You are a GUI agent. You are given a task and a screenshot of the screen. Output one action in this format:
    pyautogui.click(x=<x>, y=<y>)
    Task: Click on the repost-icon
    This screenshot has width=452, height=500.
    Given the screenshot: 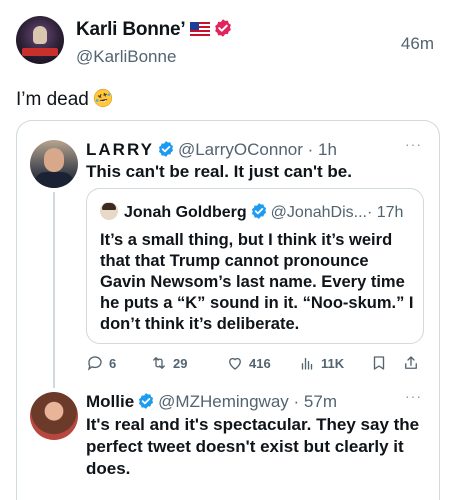 What is the action you would take?
    pyautogui.click(x=159, y=363)
    